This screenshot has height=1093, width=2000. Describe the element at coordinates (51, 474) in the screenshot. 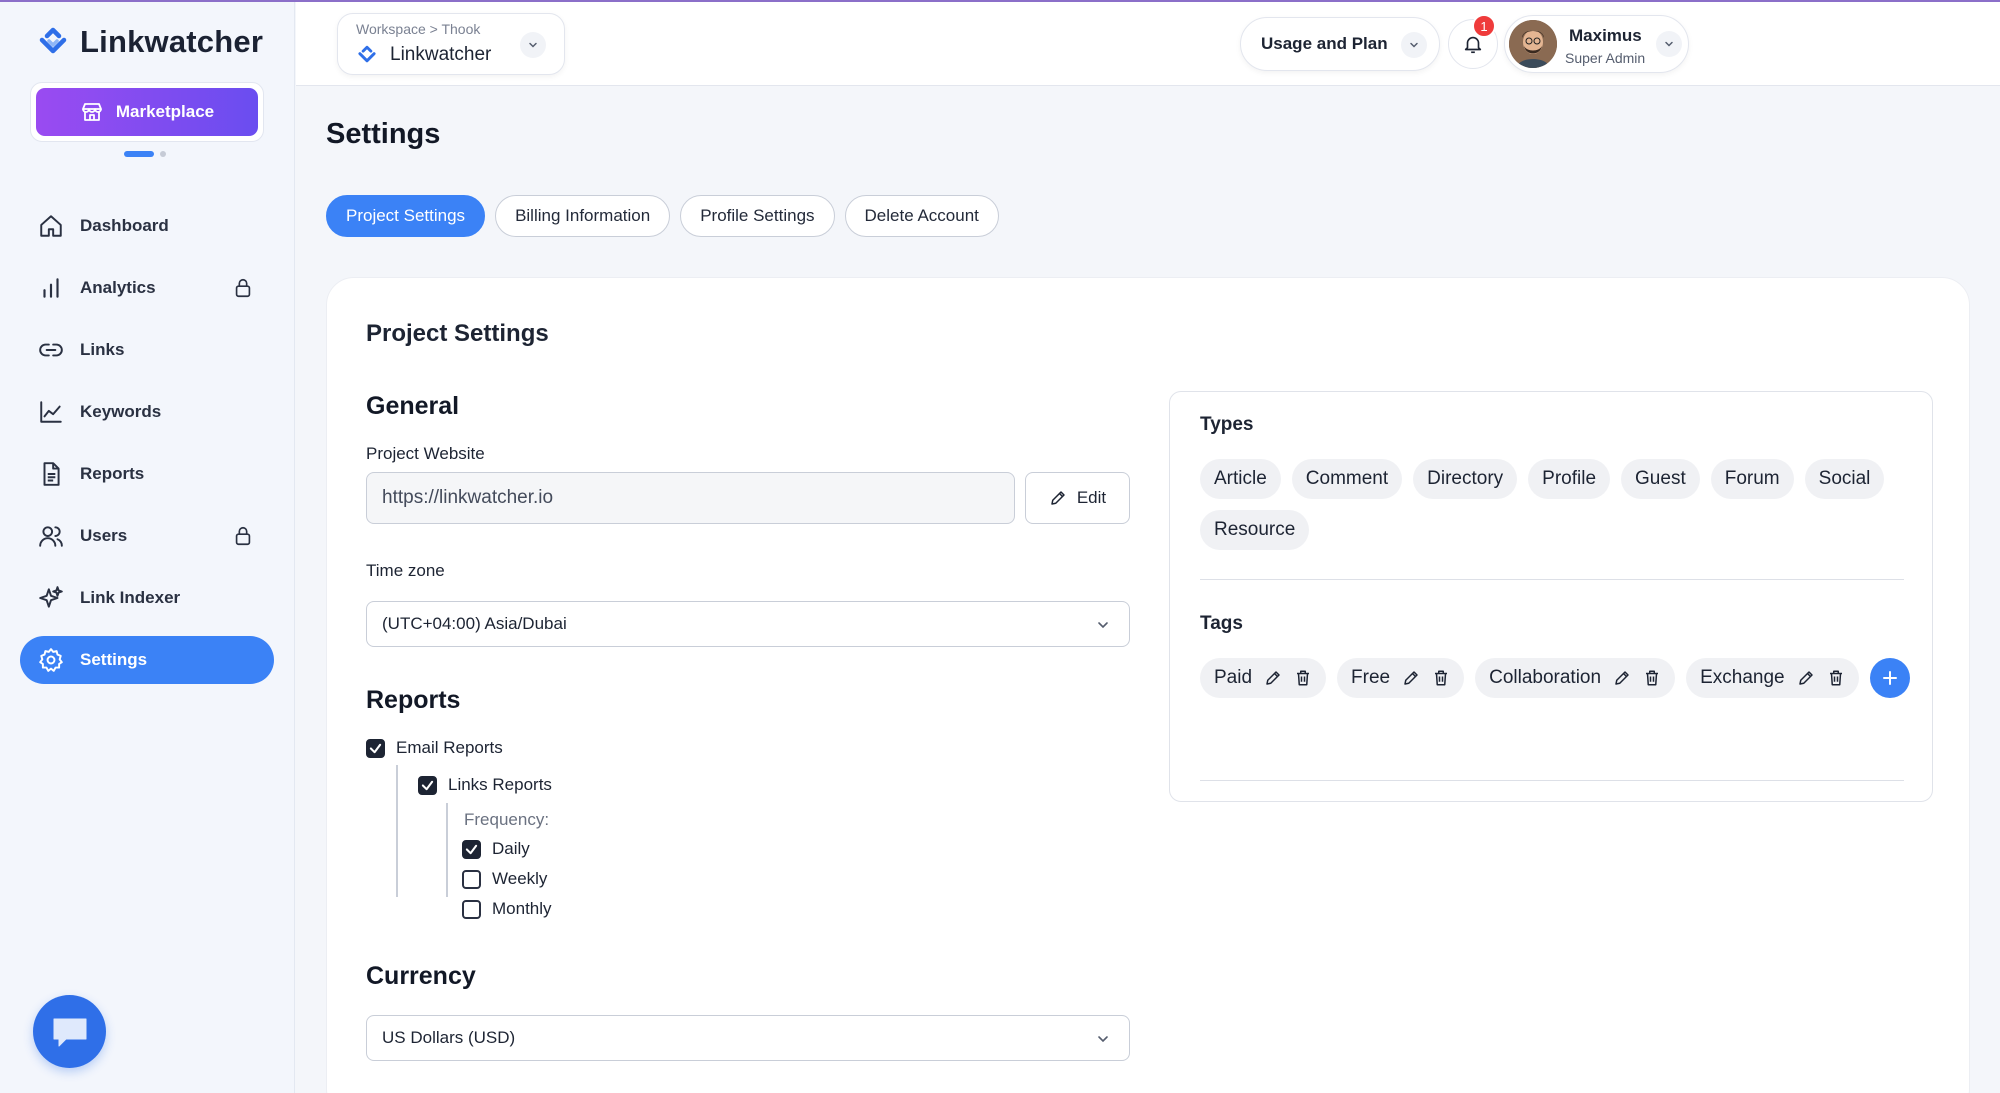

I see `document-icon` at that location.